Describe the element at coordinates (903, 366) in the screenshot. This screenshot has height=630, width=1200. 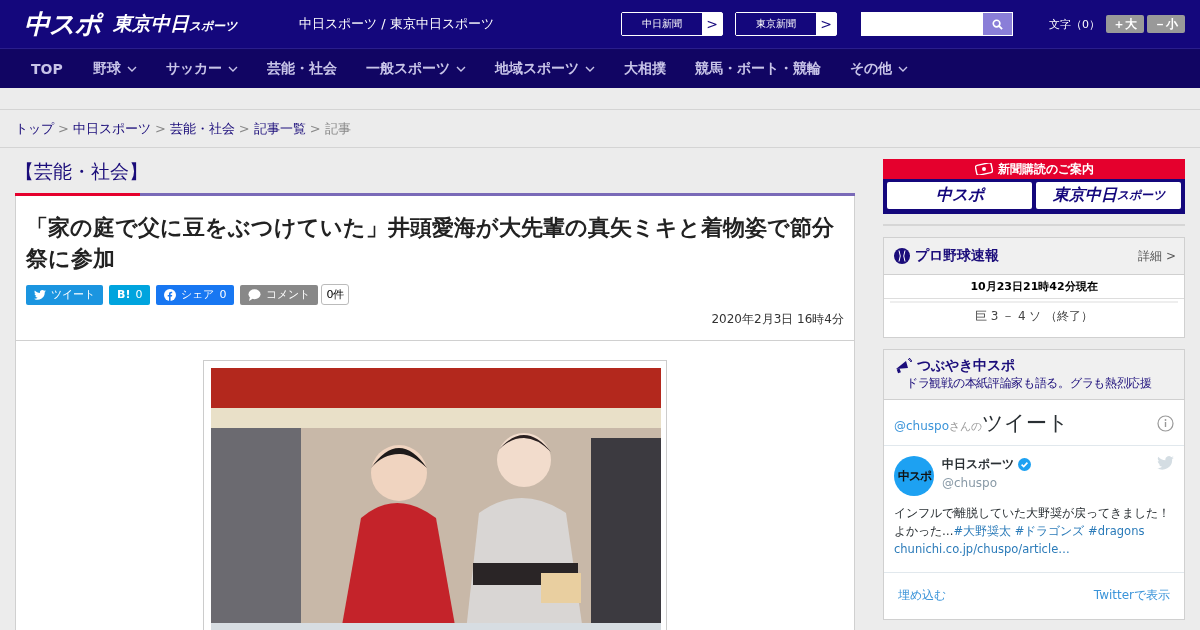
I see `megaphone-icon` at that location.